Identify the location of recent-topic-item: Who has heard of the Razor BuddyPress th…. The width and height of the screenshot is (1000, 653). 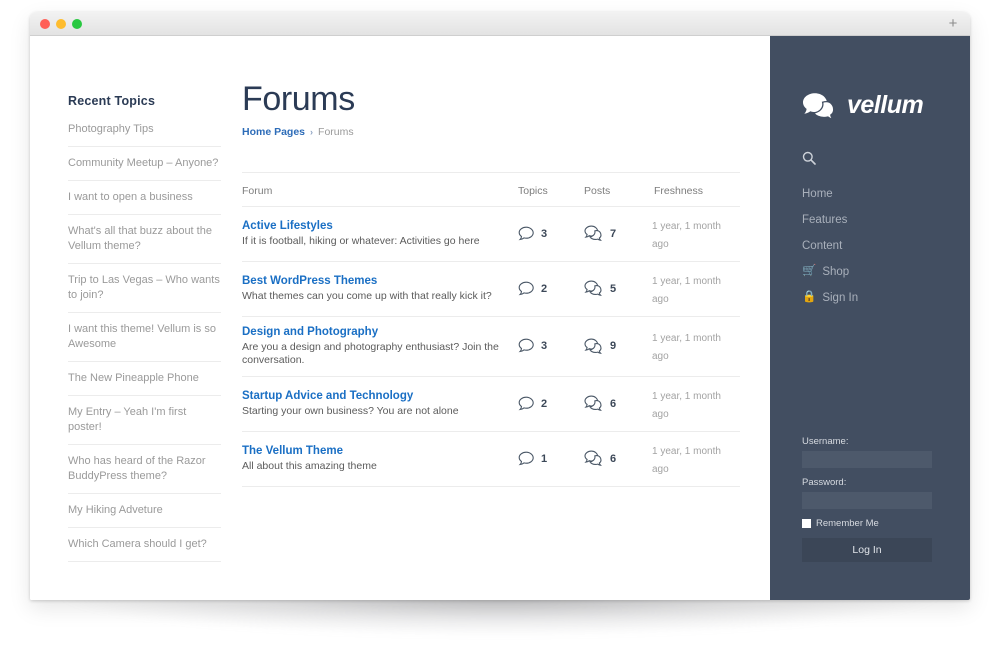
(144, 474).